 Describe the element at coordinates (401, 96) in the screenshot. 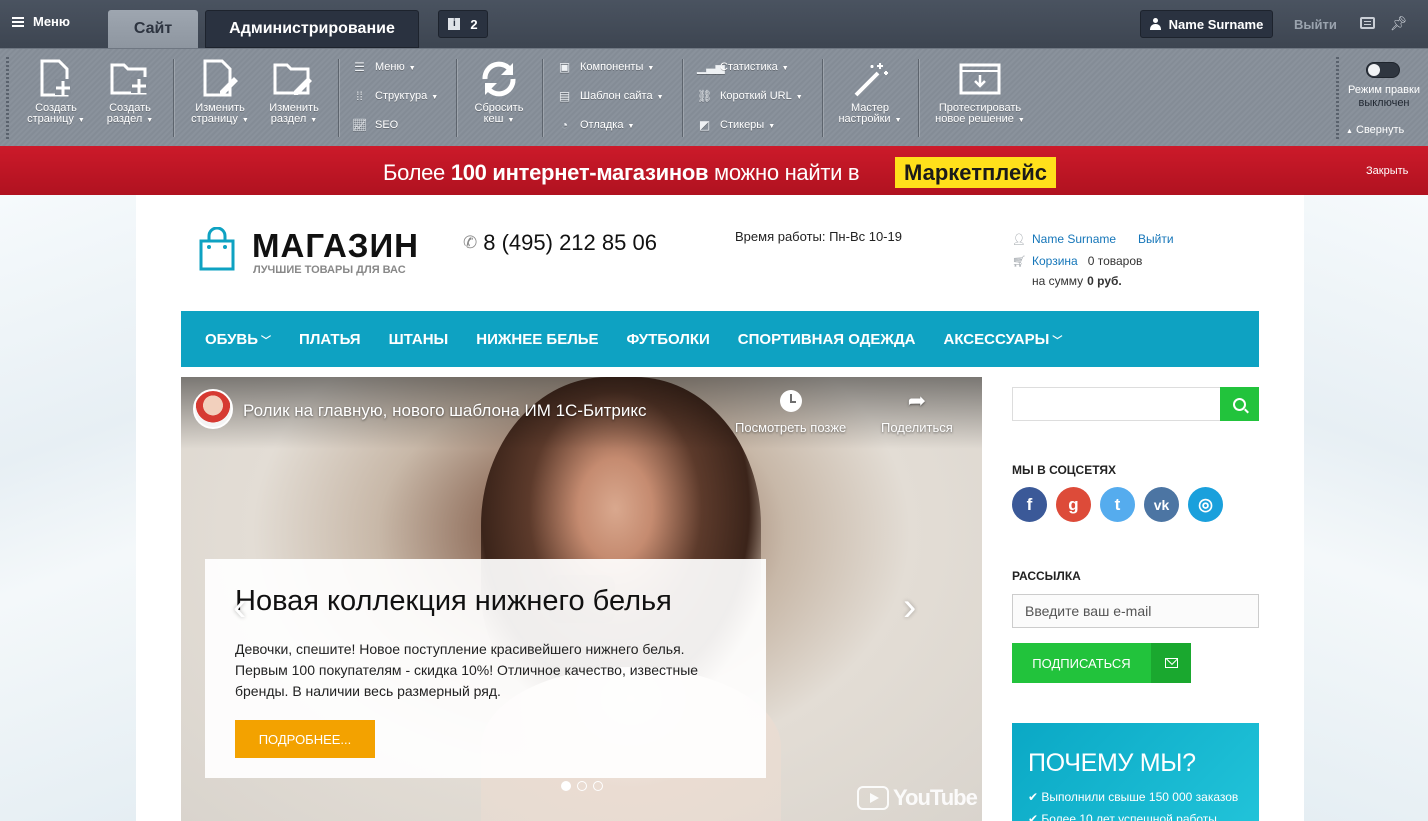

I see `toolbar-structure-label: Структура` at that location.